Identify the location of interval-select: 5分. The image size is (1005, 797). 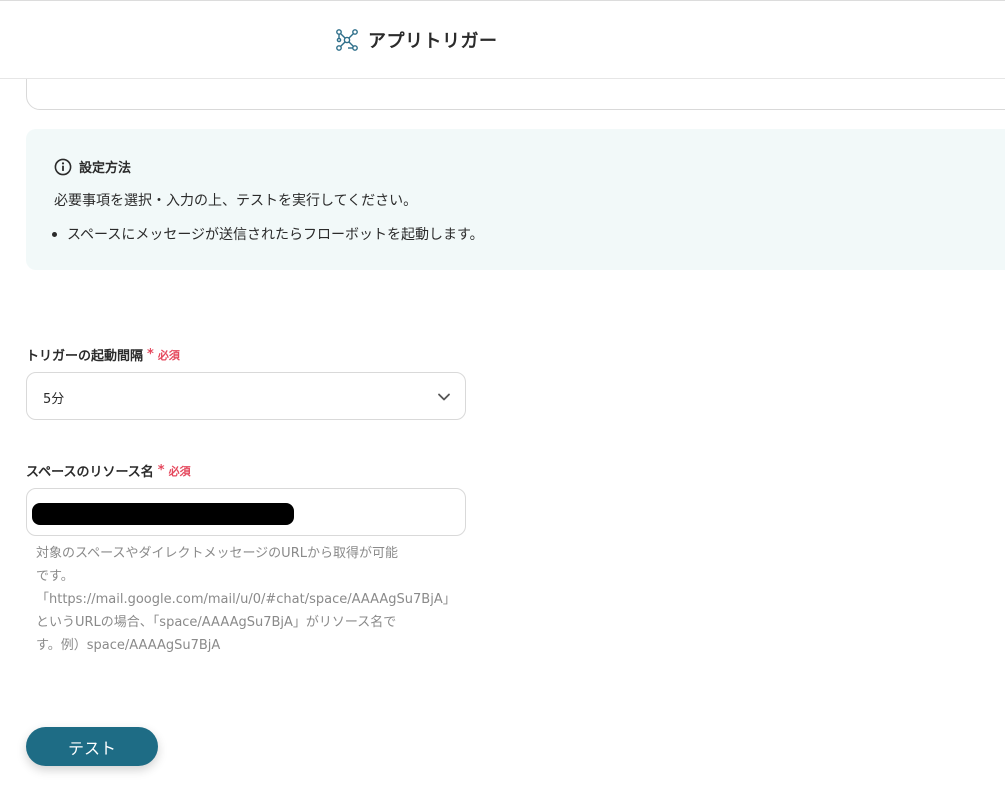
(246, 396).